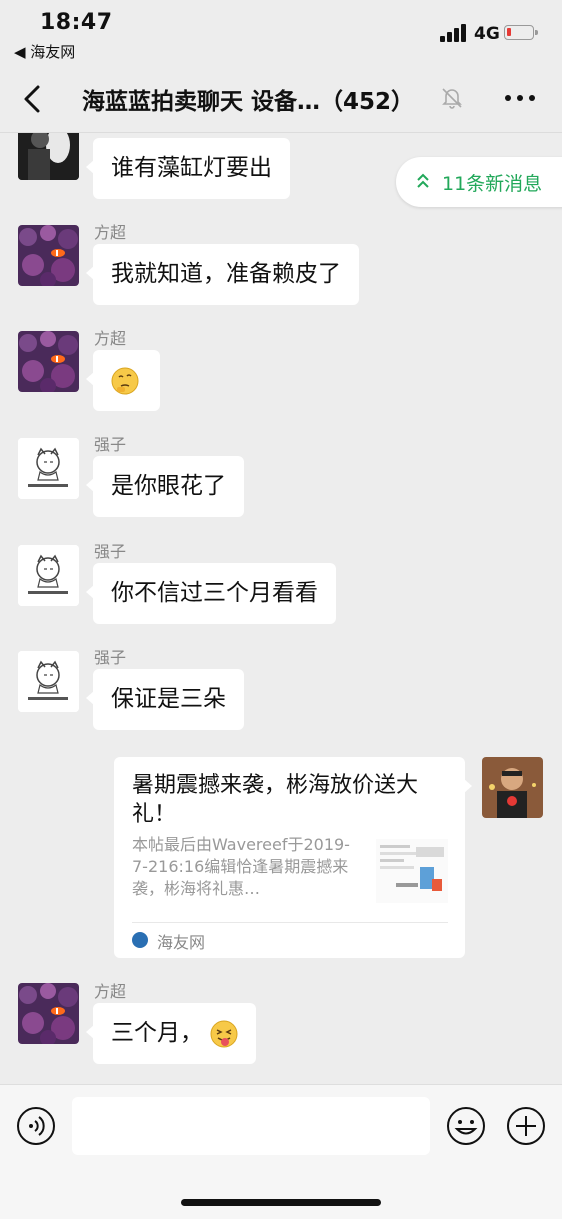 This screenshot has width=562, height=1219. What do you see at coordinates (466, 1126) in the screenshot?
I see `emoji-picker-icon` at bounding box center [466, 1126].